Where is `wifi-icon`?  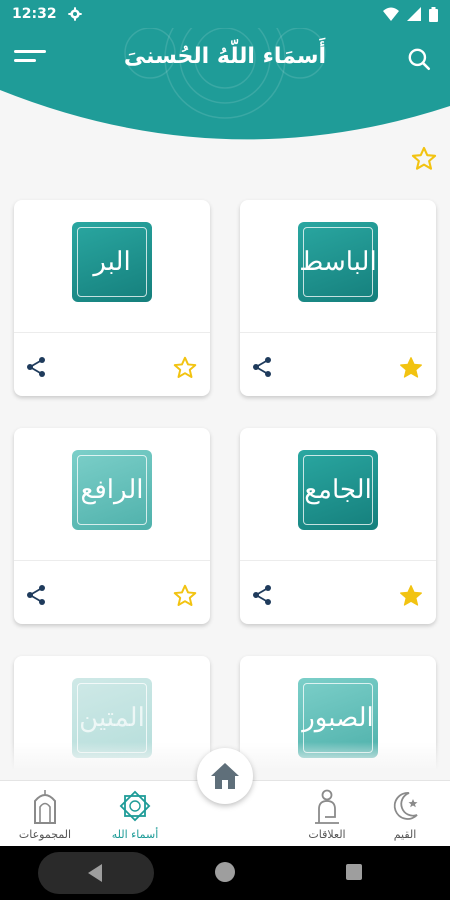
wifi-icon is located at coordinates (391, 14).